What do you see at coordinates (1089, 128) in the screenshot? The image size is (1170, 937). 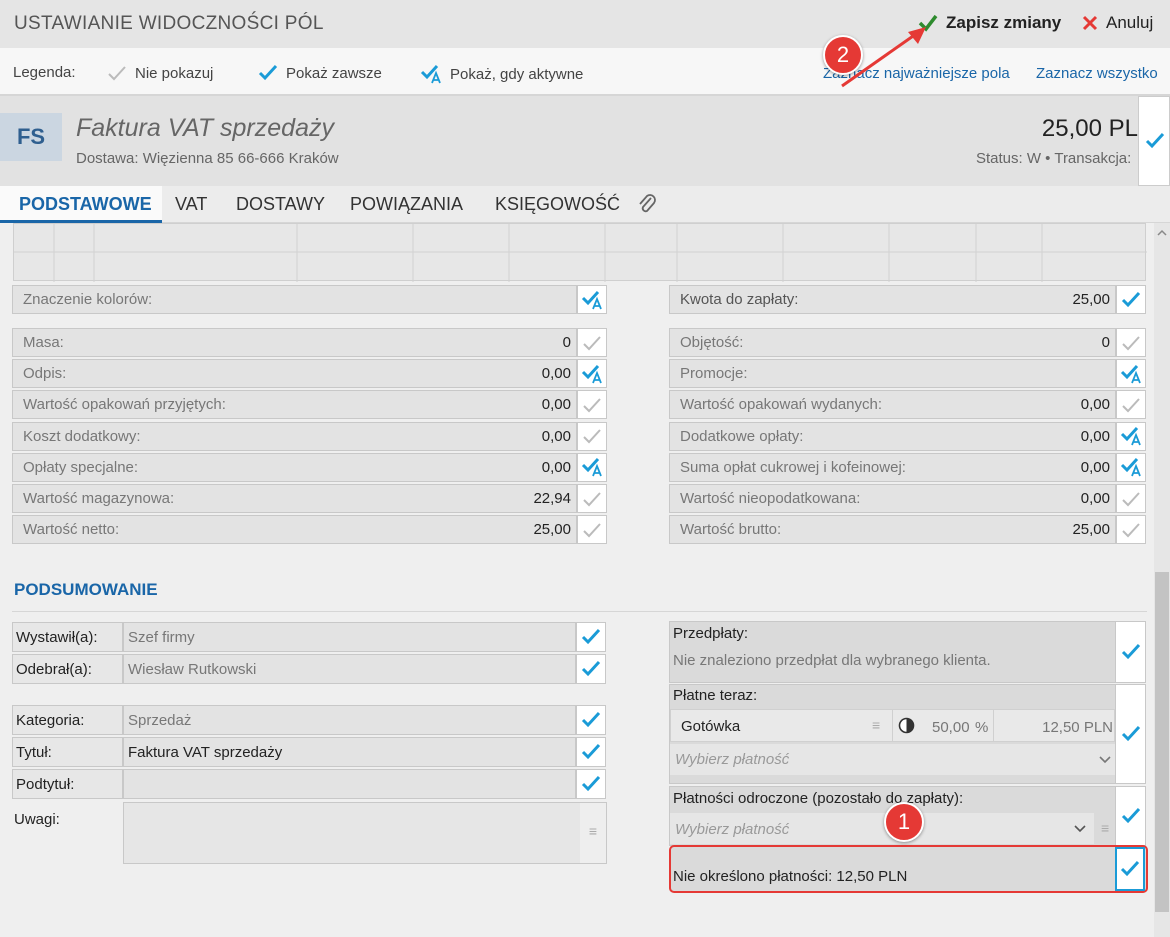 I see `document-amount: 25,00 PL` at bounding box center [1089, 128].